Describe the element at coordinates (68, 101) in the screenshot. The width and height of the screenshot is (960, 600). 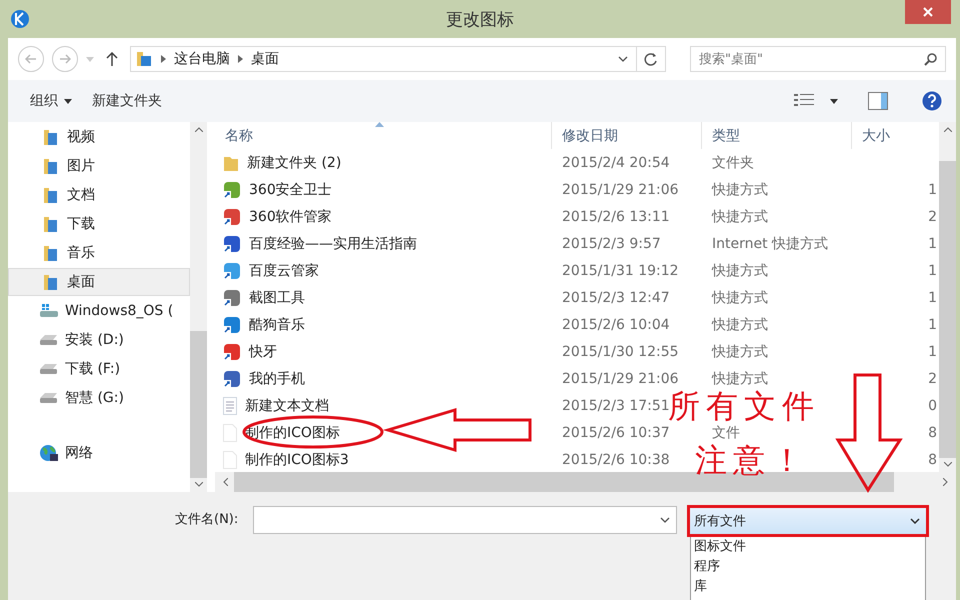
I see `caret-icon` at that location.